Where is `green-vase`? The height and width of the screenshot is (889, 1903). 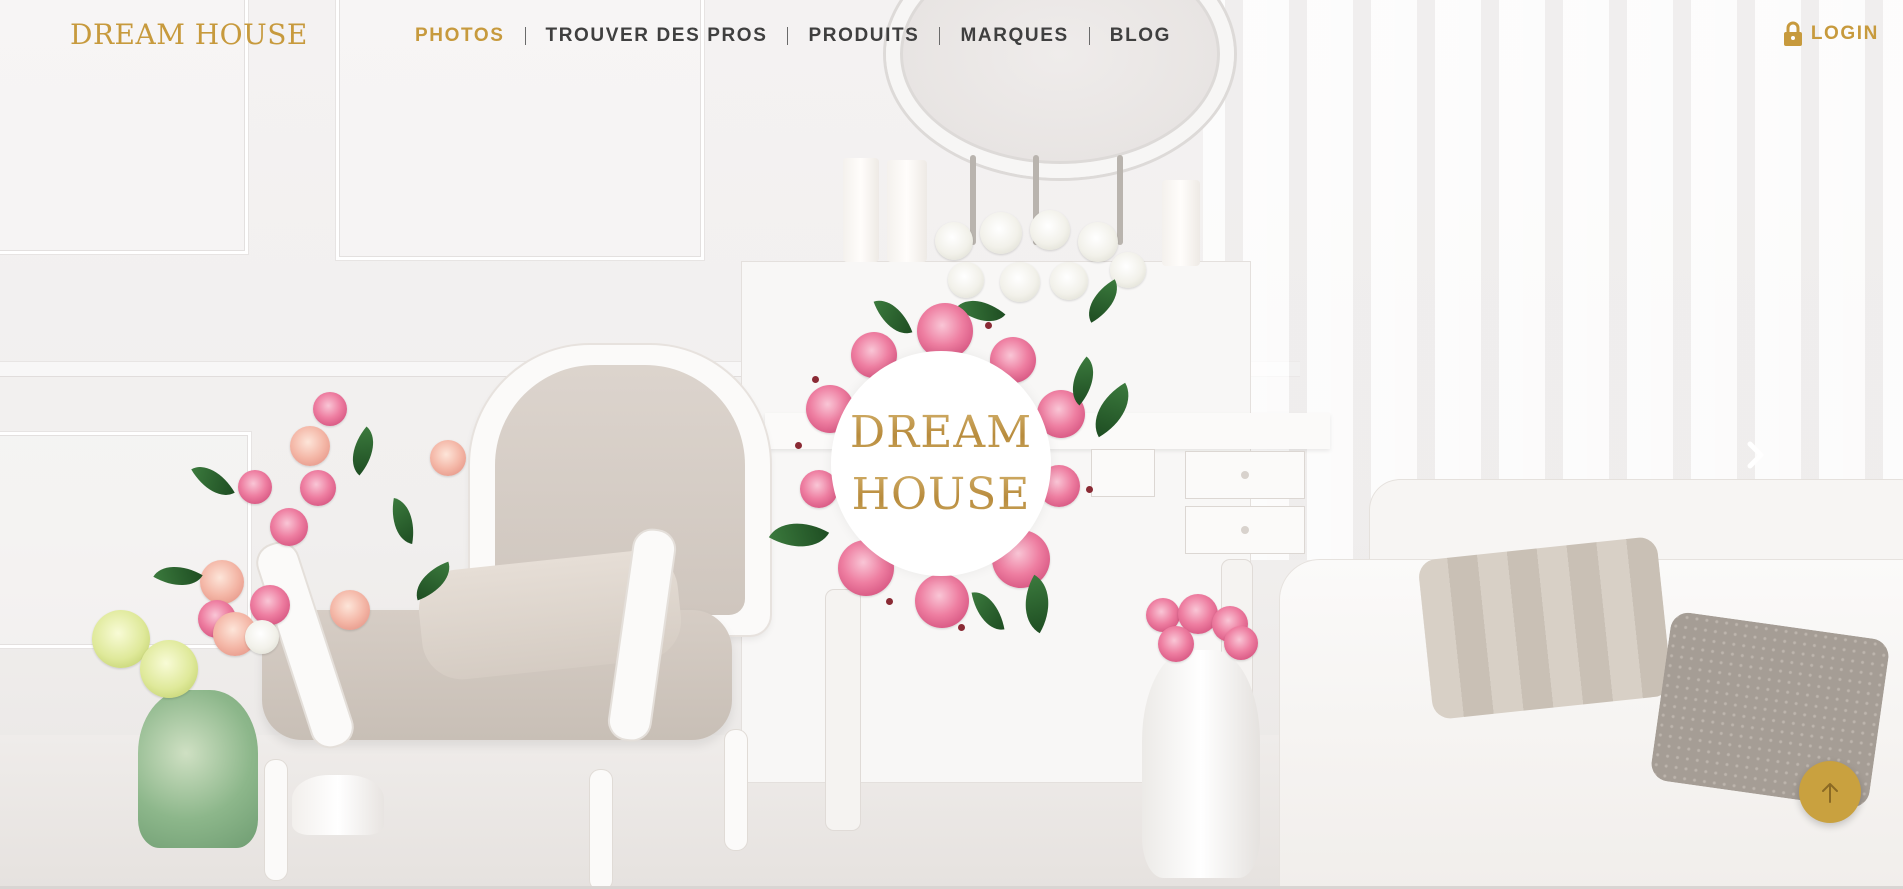 green-vase is located at coordinates (198, 769).